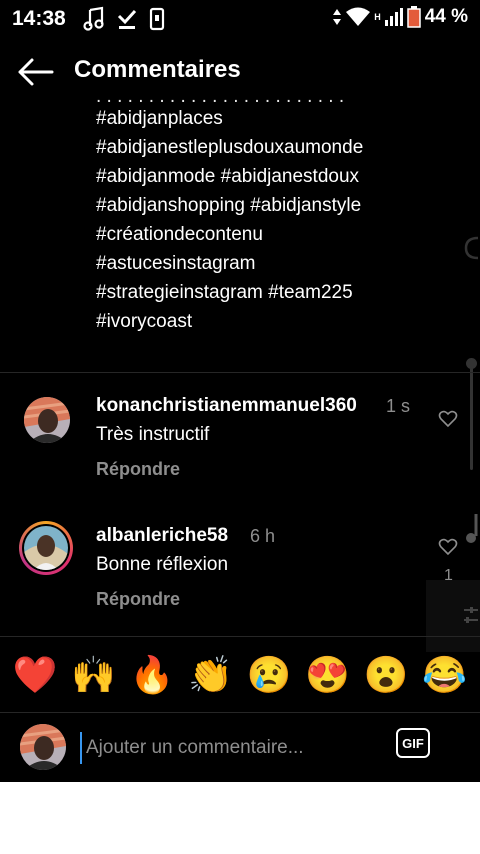 The image size is (480, 854). I want to click on reaction-crying: 😢, so click(269, 675).